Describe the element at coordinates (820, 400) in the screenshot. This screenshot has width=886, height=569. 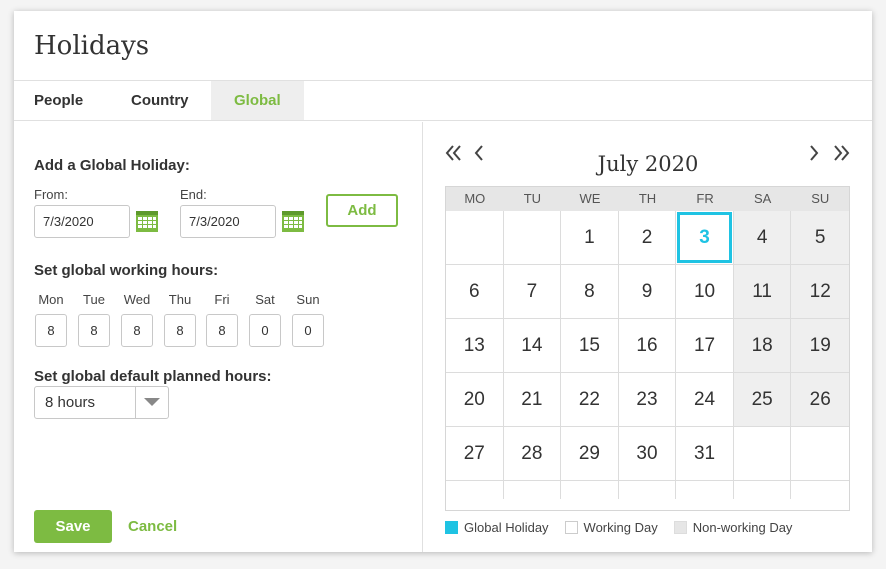
I see `calendar-day-26: 26` at that location.